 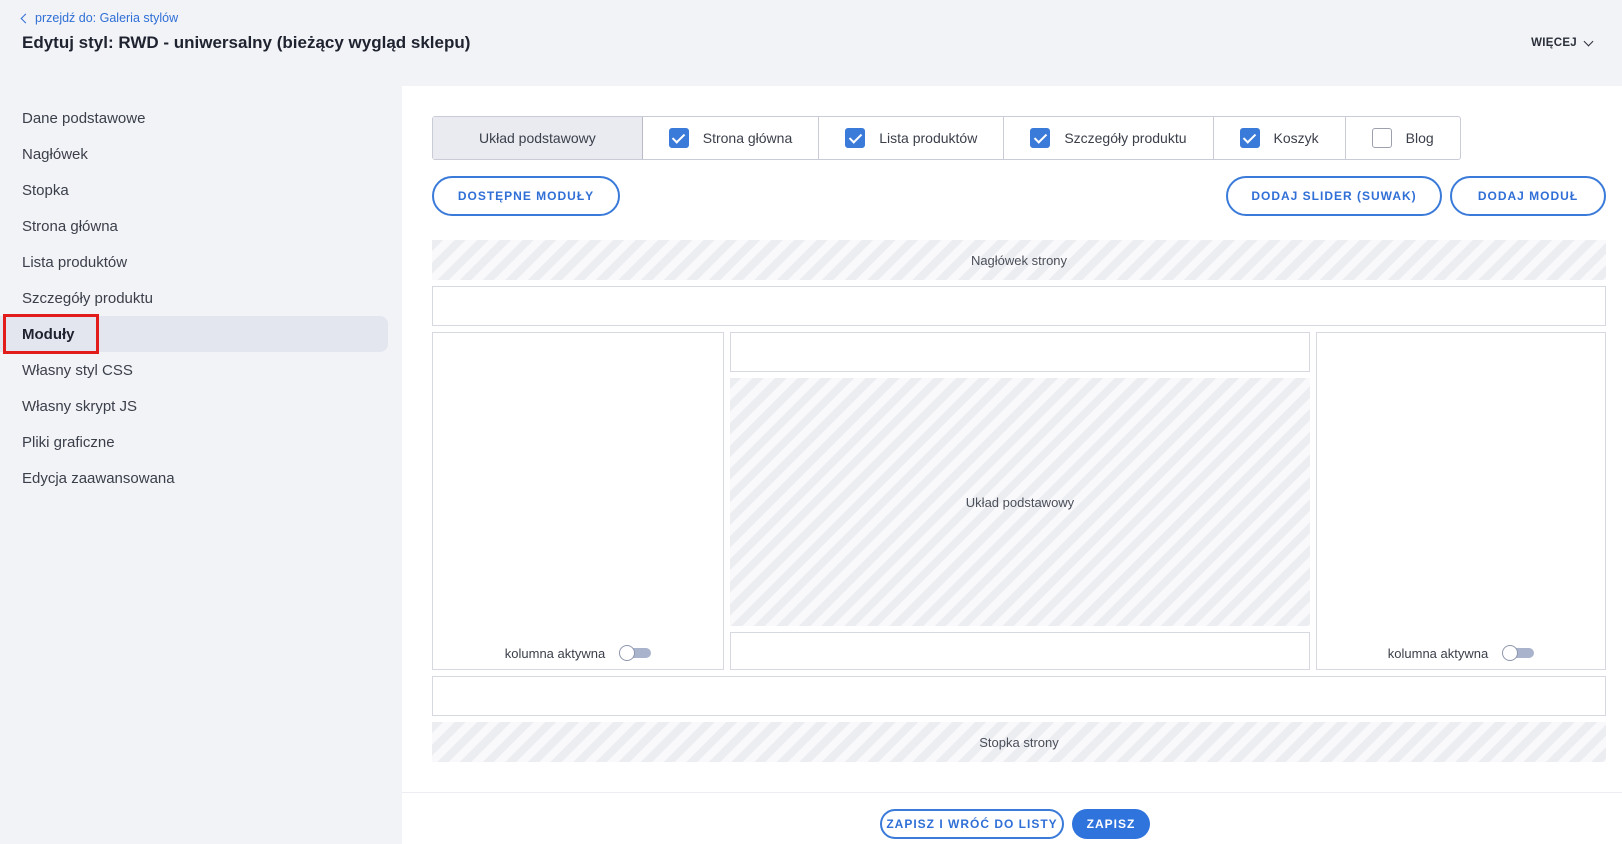 What do you see at coordinates (1518, 653) in the screenshot?
I see `right-column-switch` at bounding box center [1518, 653].